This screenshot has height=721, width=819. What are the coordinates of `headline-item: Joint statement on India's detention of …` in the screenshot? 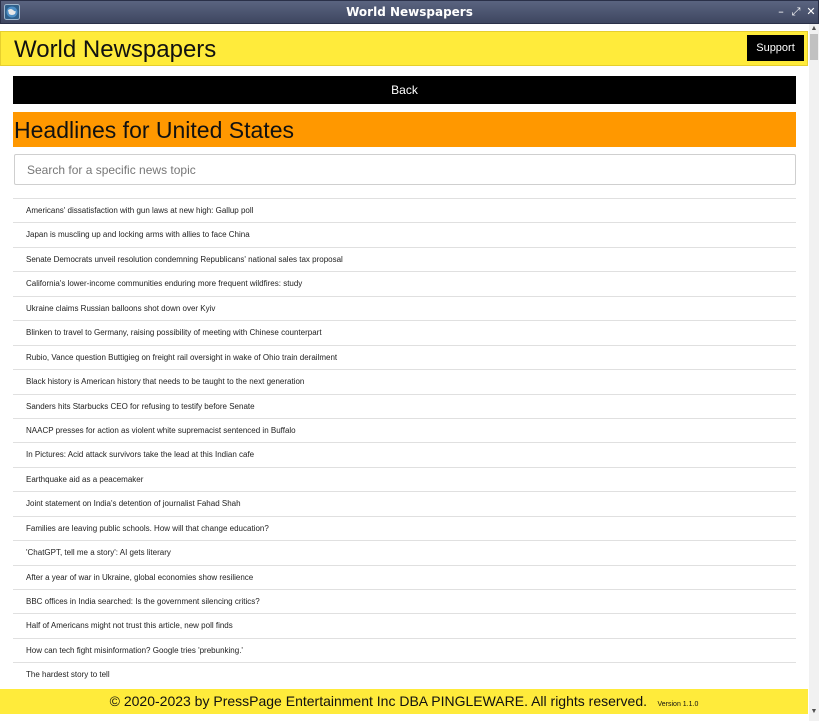 It's located at (404, 503).